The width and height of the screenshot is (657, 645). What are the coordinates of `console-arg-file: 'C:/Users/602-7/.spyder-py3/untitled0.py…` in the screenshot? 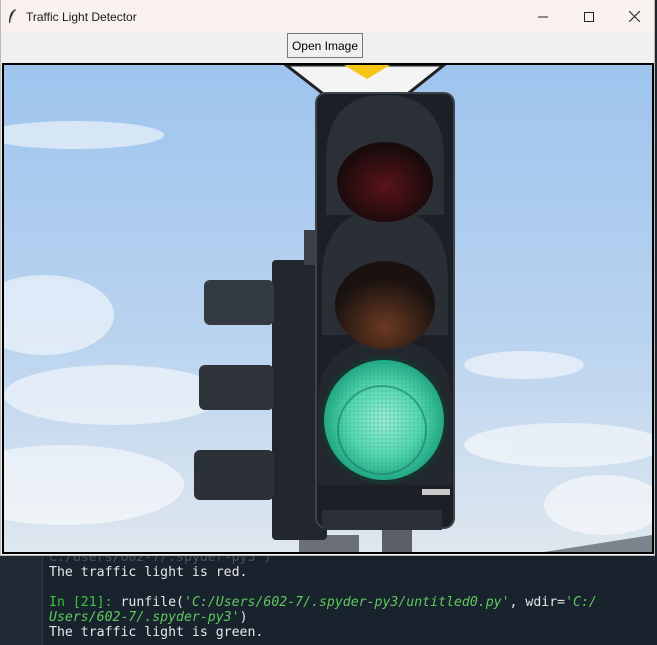 It's located at (347, 602).